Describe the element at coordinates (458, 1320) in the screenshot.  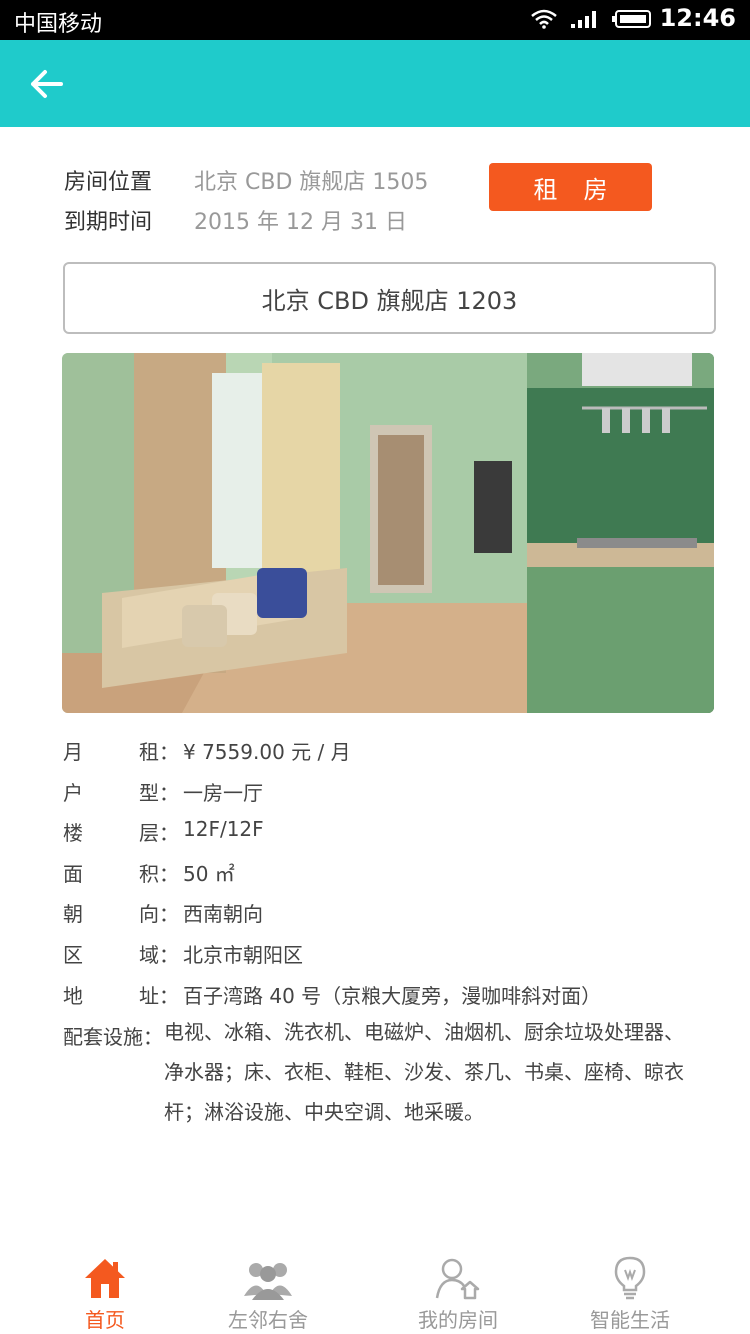
I see `tab-my-room-label: 我的房间` at that location.